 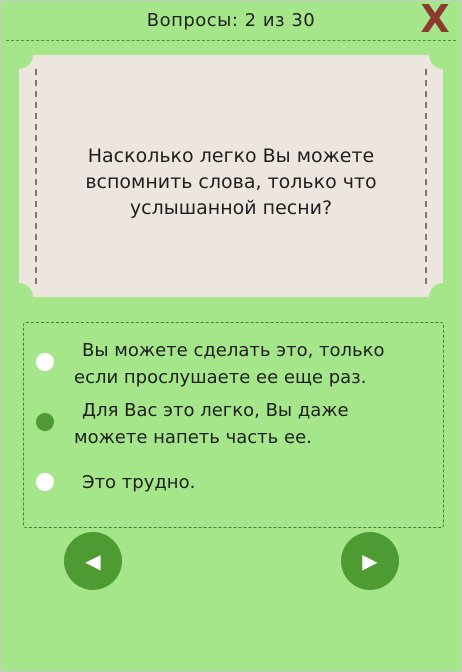 I want to click on previous-button: ◀, so click(x=93, y=561).